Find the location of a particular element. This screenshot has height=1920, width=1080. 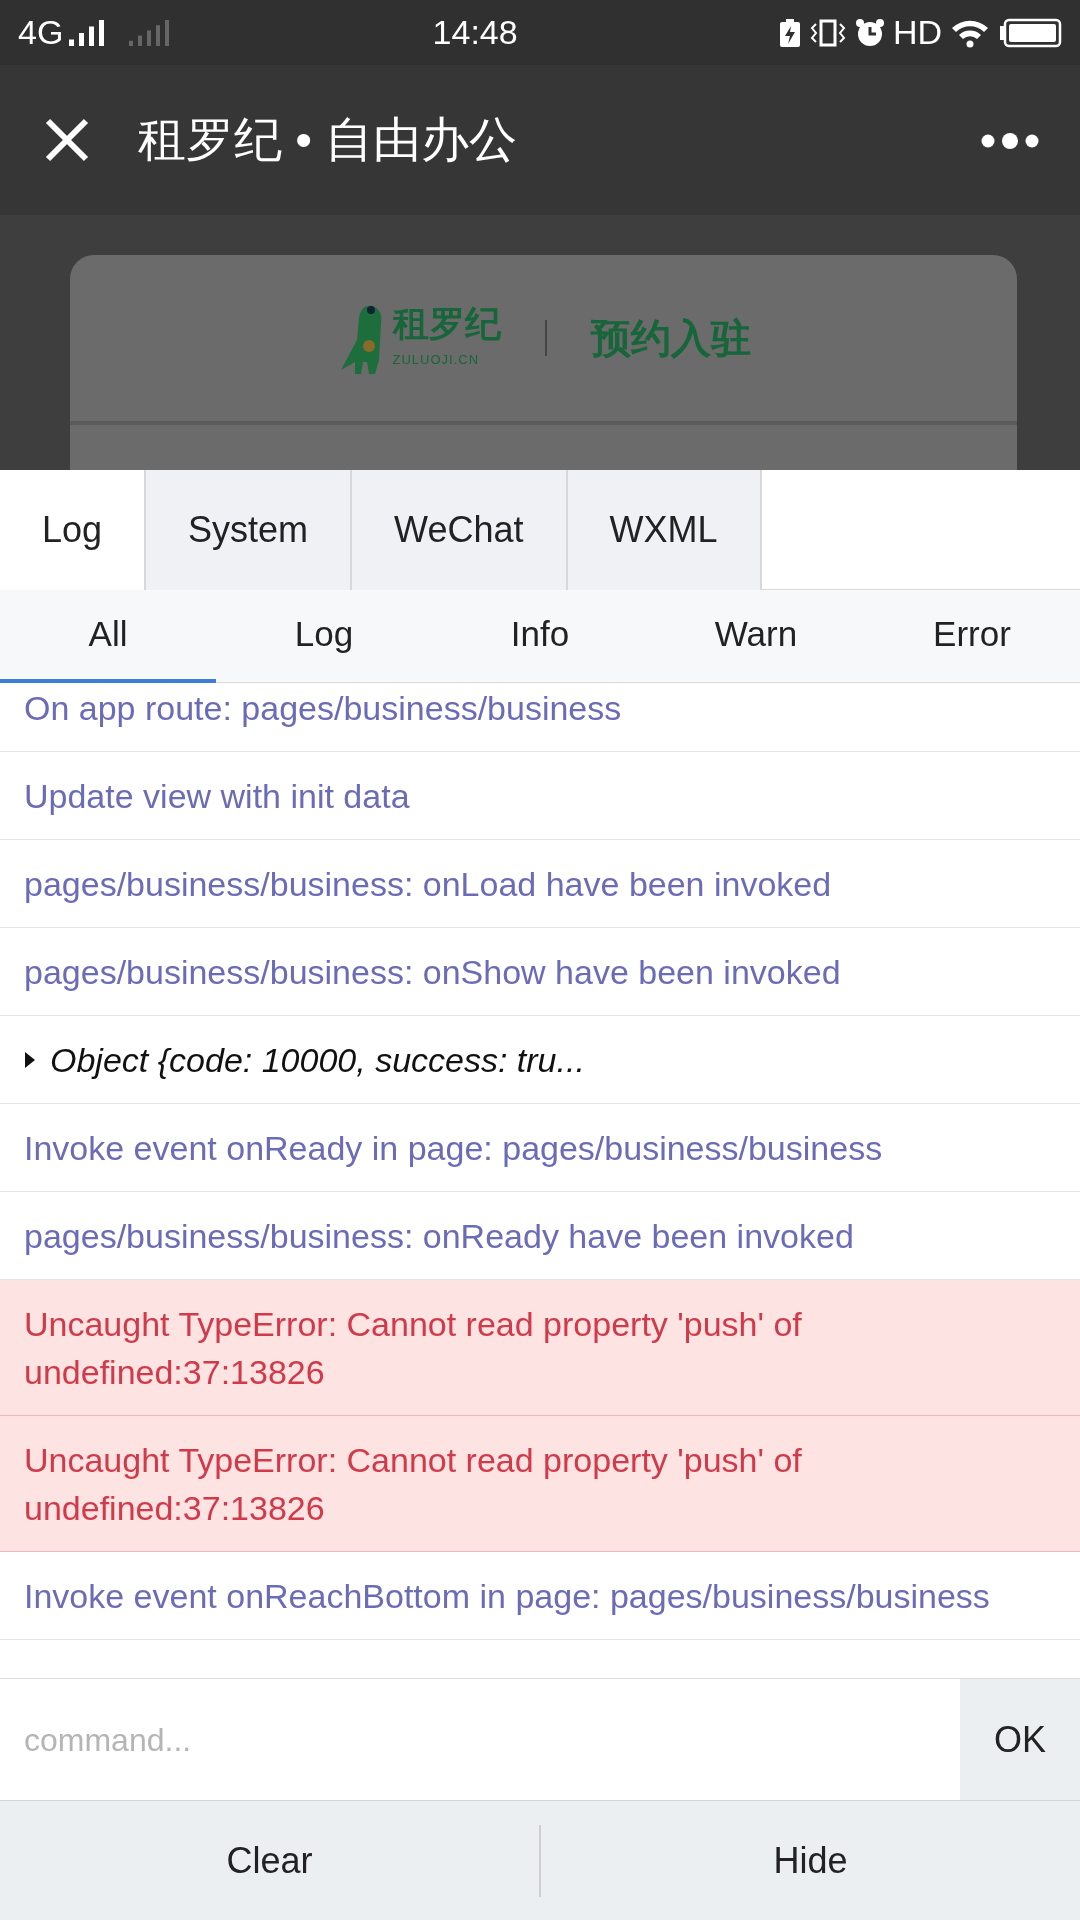

filter-tab: Error is located at coordinates (972, 636).